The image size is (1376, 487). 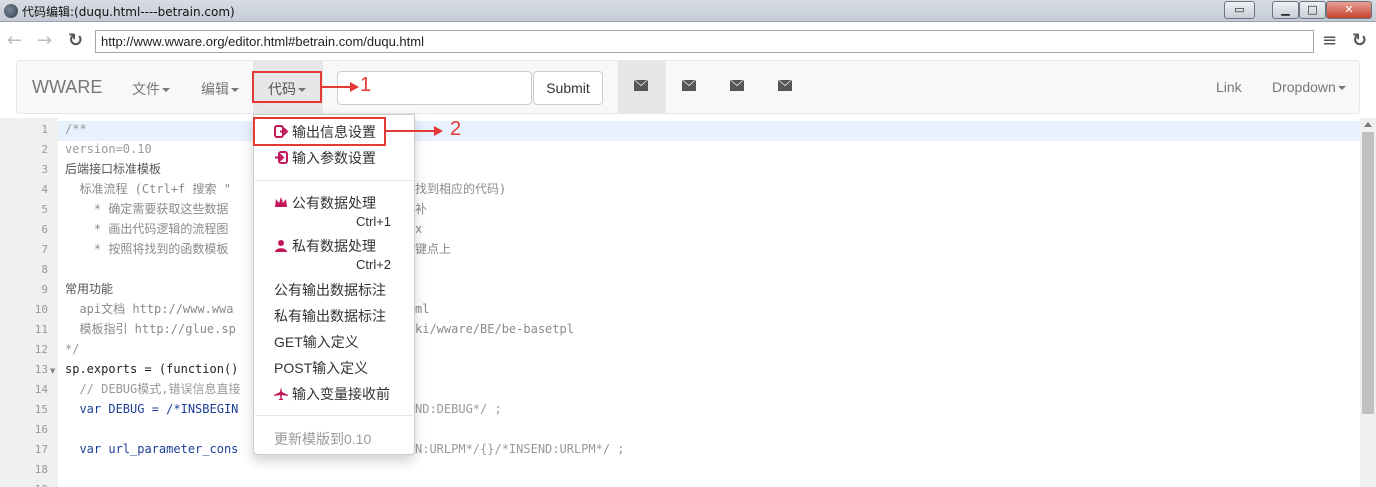 What do you see at coordinates (374, 221) in the screenshot?
I see `shortcut-label: Ctrl+1` at bounding box center [374, 221].